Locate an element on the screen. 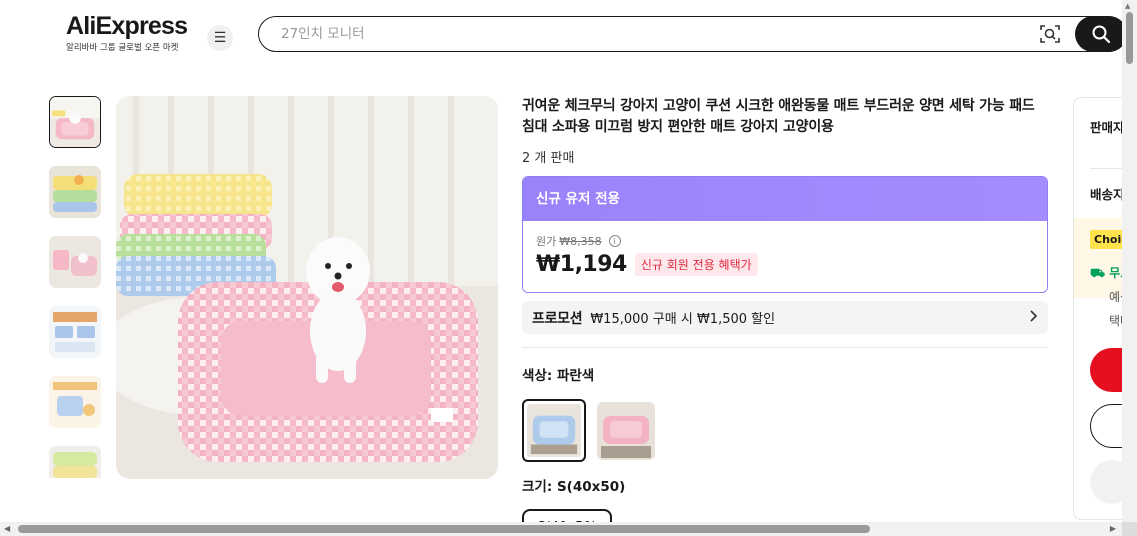 This screenshot has height=536, width=1137. camera-search-icon is located at coordinates (1050, 34).